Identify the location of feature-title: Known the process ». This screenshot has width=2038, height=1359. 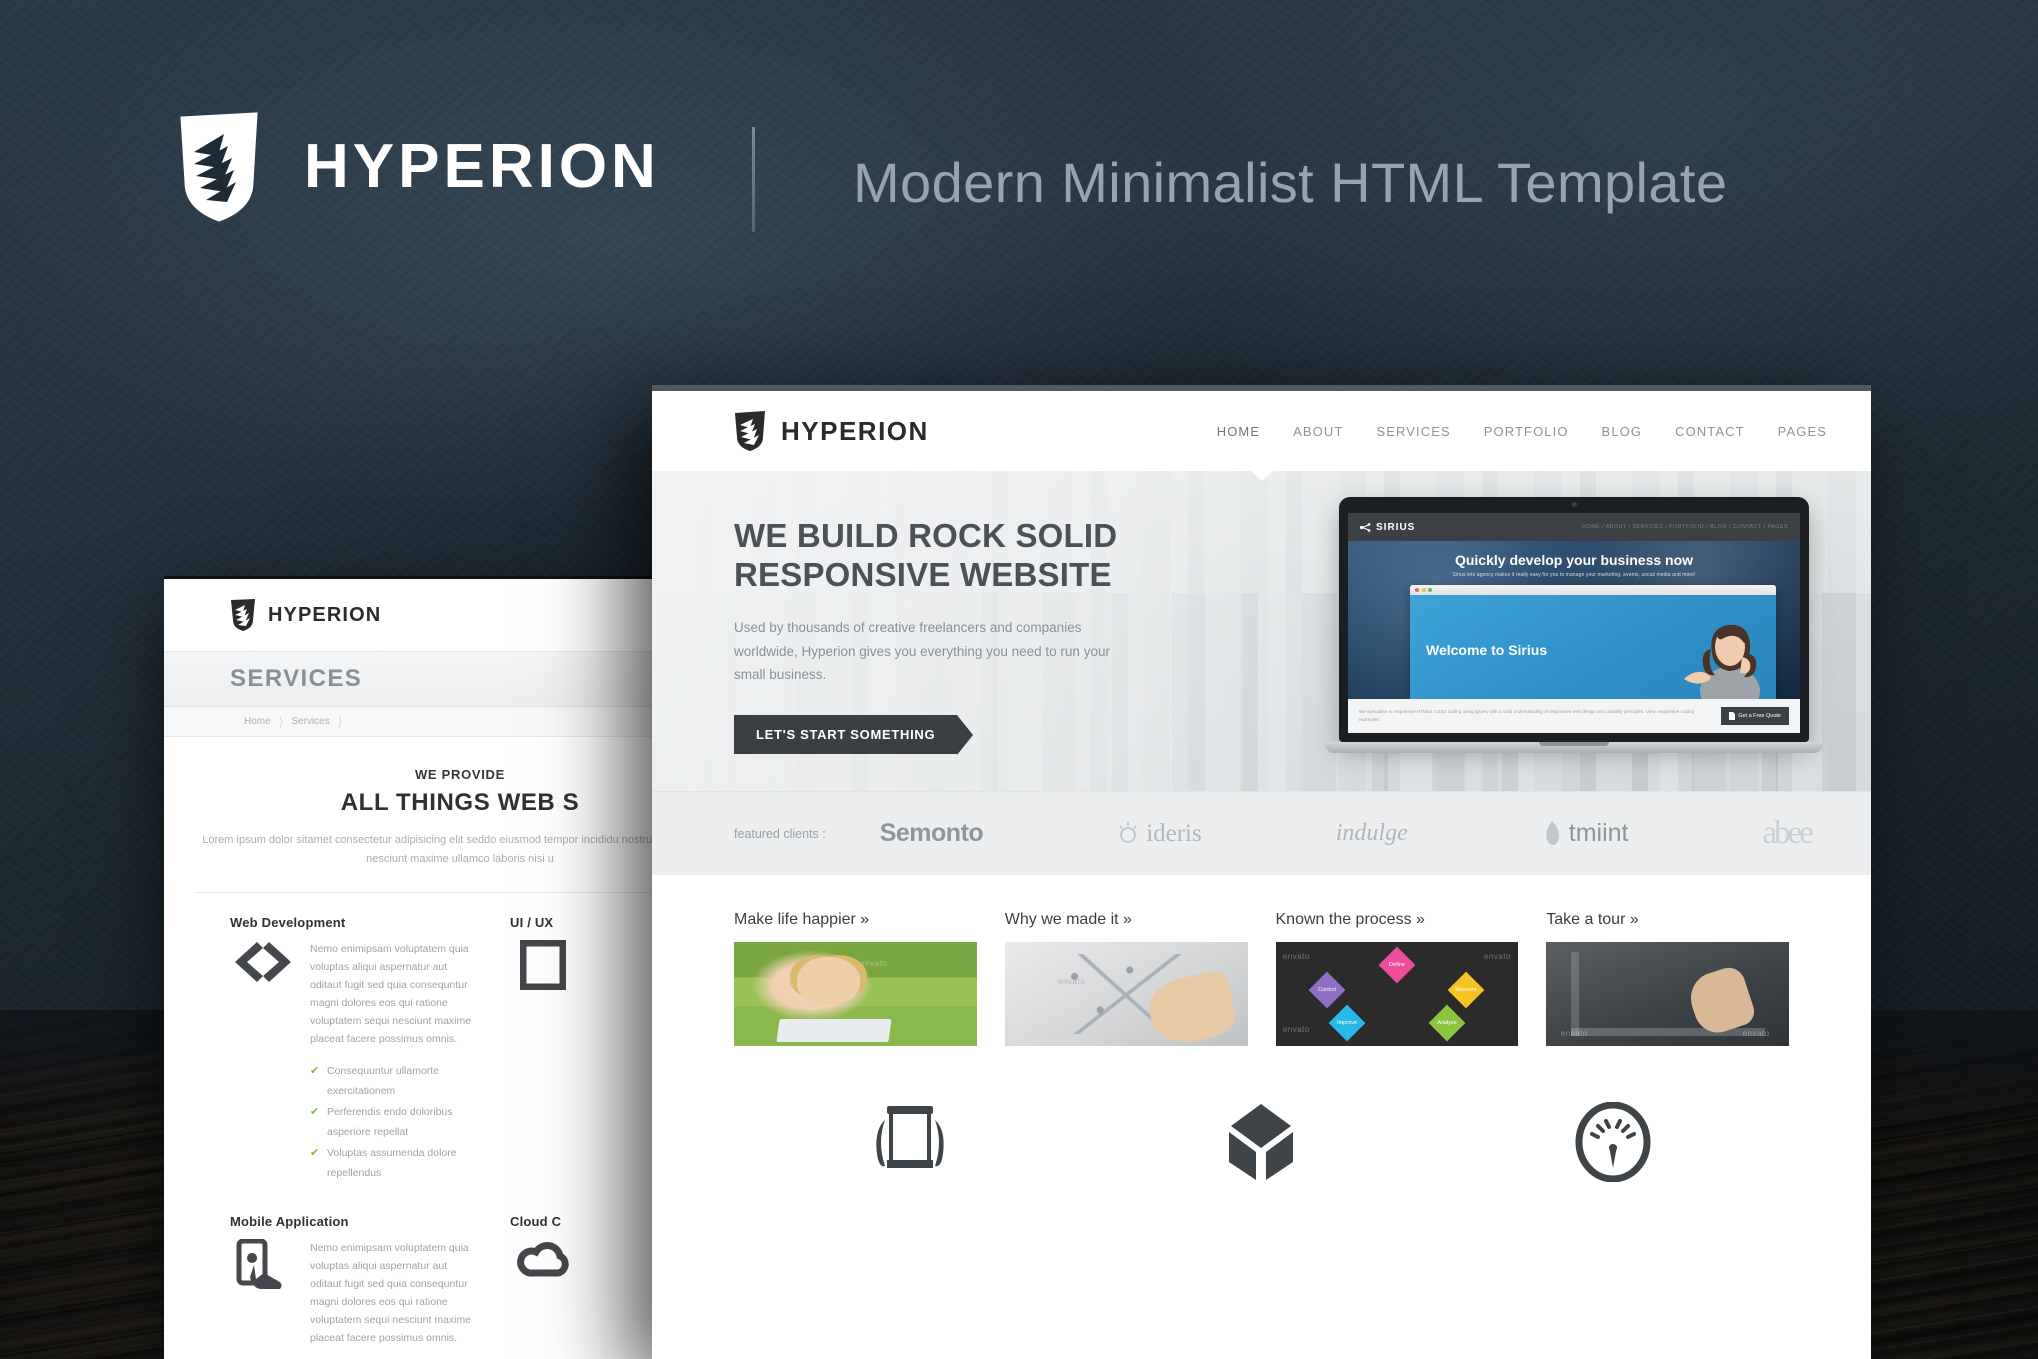
(1397, 920).